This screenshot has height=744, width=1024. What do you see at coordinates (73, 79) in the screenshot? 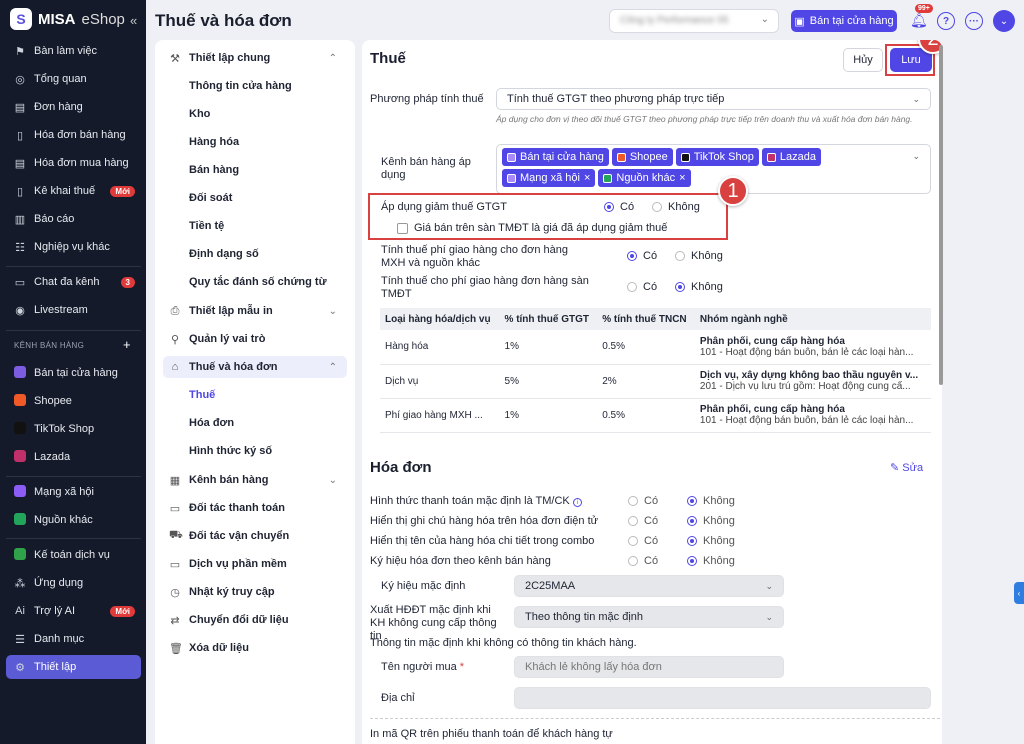
I see `sidebar-item: ◎ Tổng quan` at bounding box center [73, 79].